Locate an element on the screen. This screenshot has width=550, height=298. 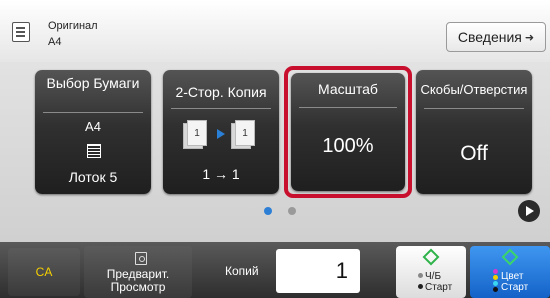
paper-tray-value: Лоток 5 is located at coordinates (93, 177).